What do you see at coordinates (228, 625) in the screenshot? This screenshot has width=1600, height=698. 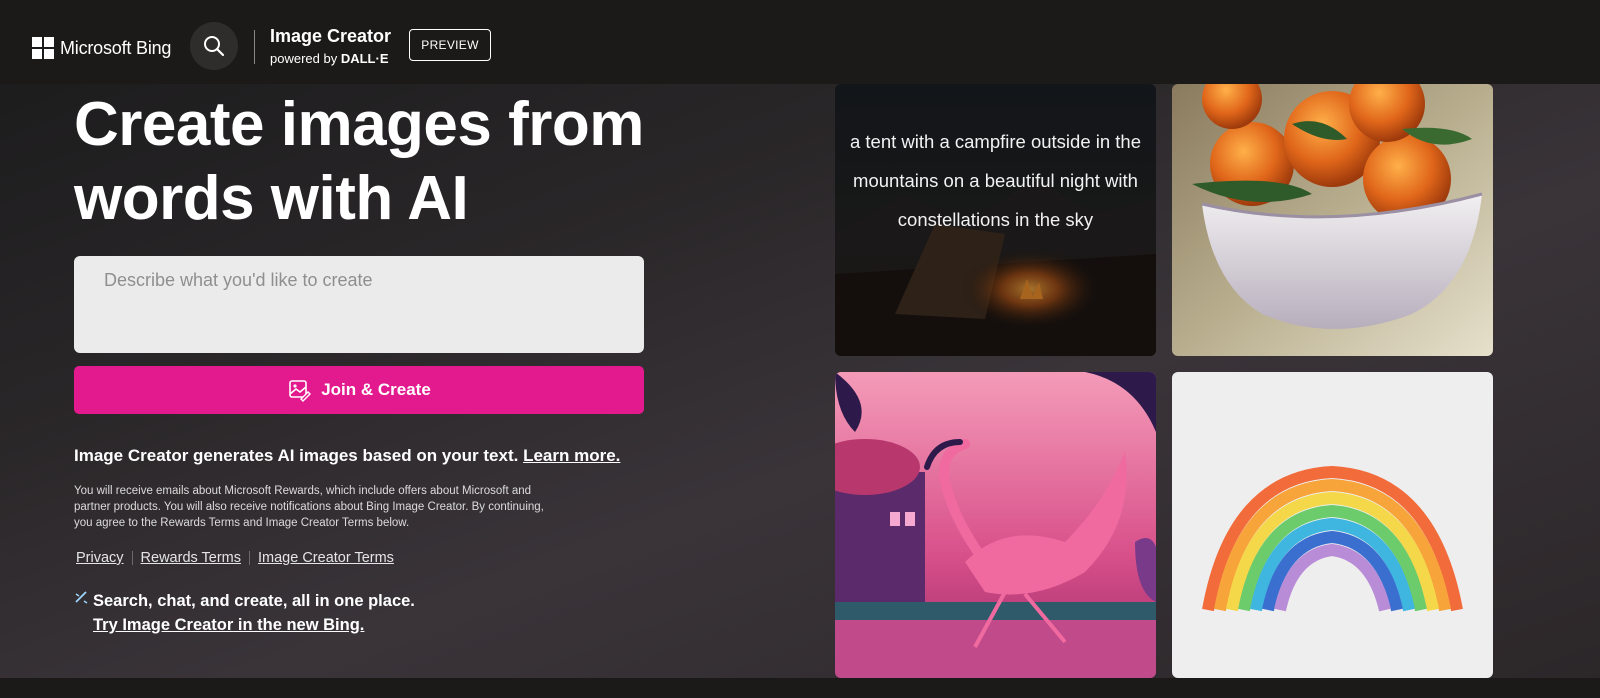 I see `try-new-bing-link: Try Image Creator in the new Bing.` at bounding box center [228, 625].